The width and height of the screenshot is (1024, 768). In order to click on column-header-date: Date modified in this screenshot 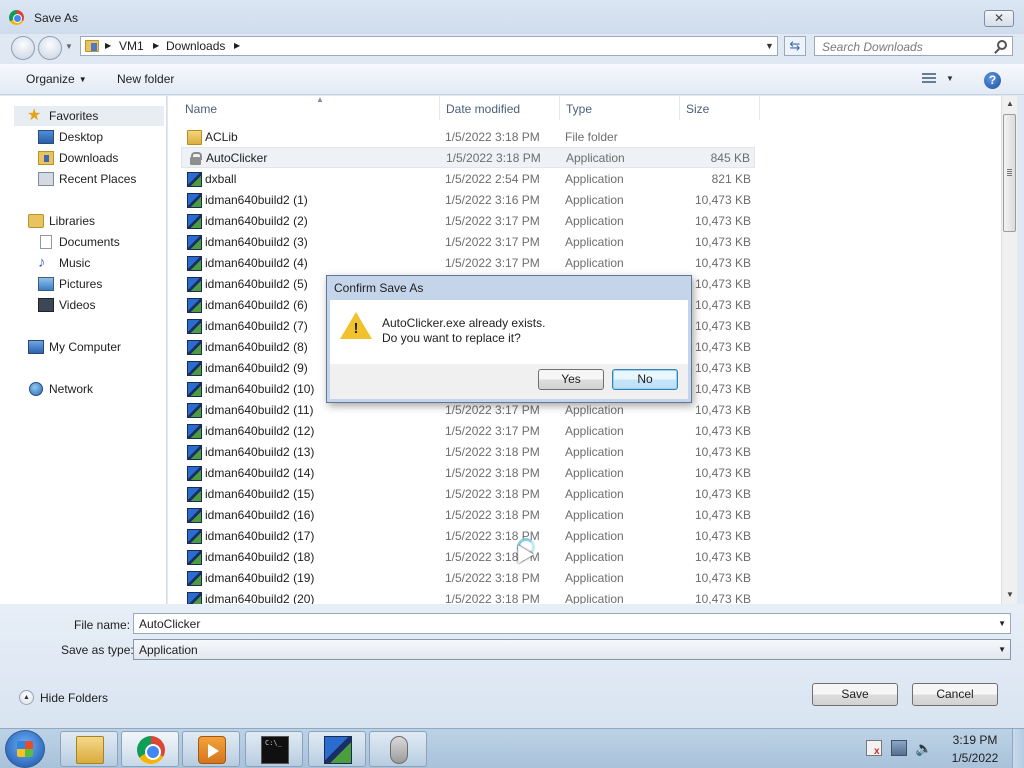, I will do `click(500, 108)`.